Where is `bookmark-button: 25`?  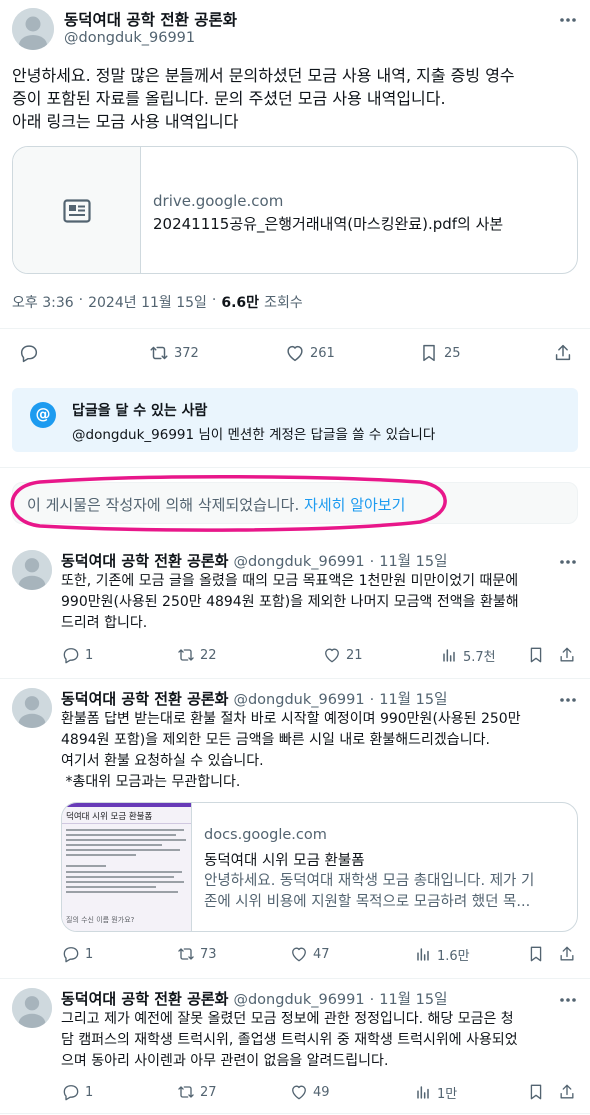
bookmark-button: 25 is located at coordinates (439, 353).